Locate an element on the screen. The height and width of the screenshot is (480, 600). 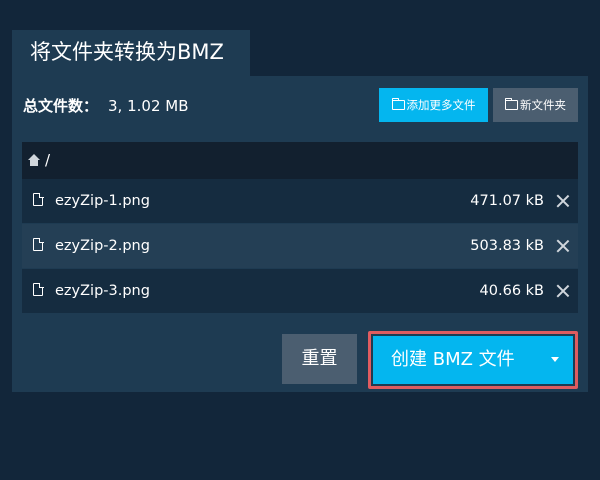
create-bmz-button: 创建 BMZ 文件 is located at coordinates (473, 360).